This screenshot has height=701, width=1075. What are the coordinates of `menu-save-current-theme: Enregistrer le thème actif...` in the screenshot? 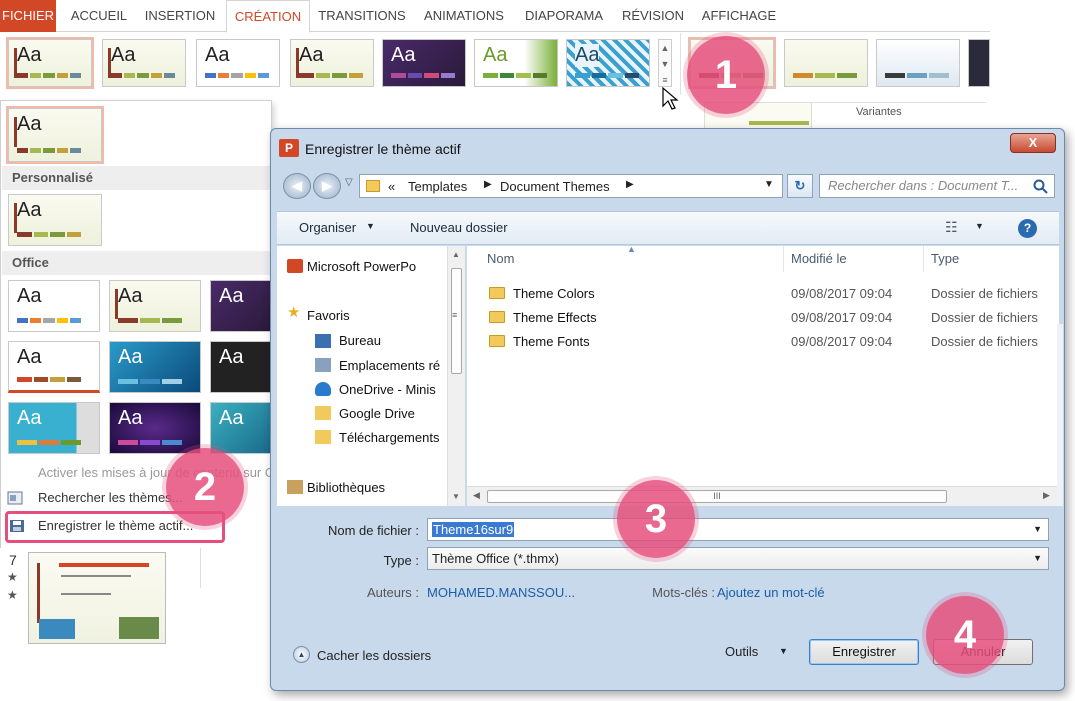 It's located at (137, 526).